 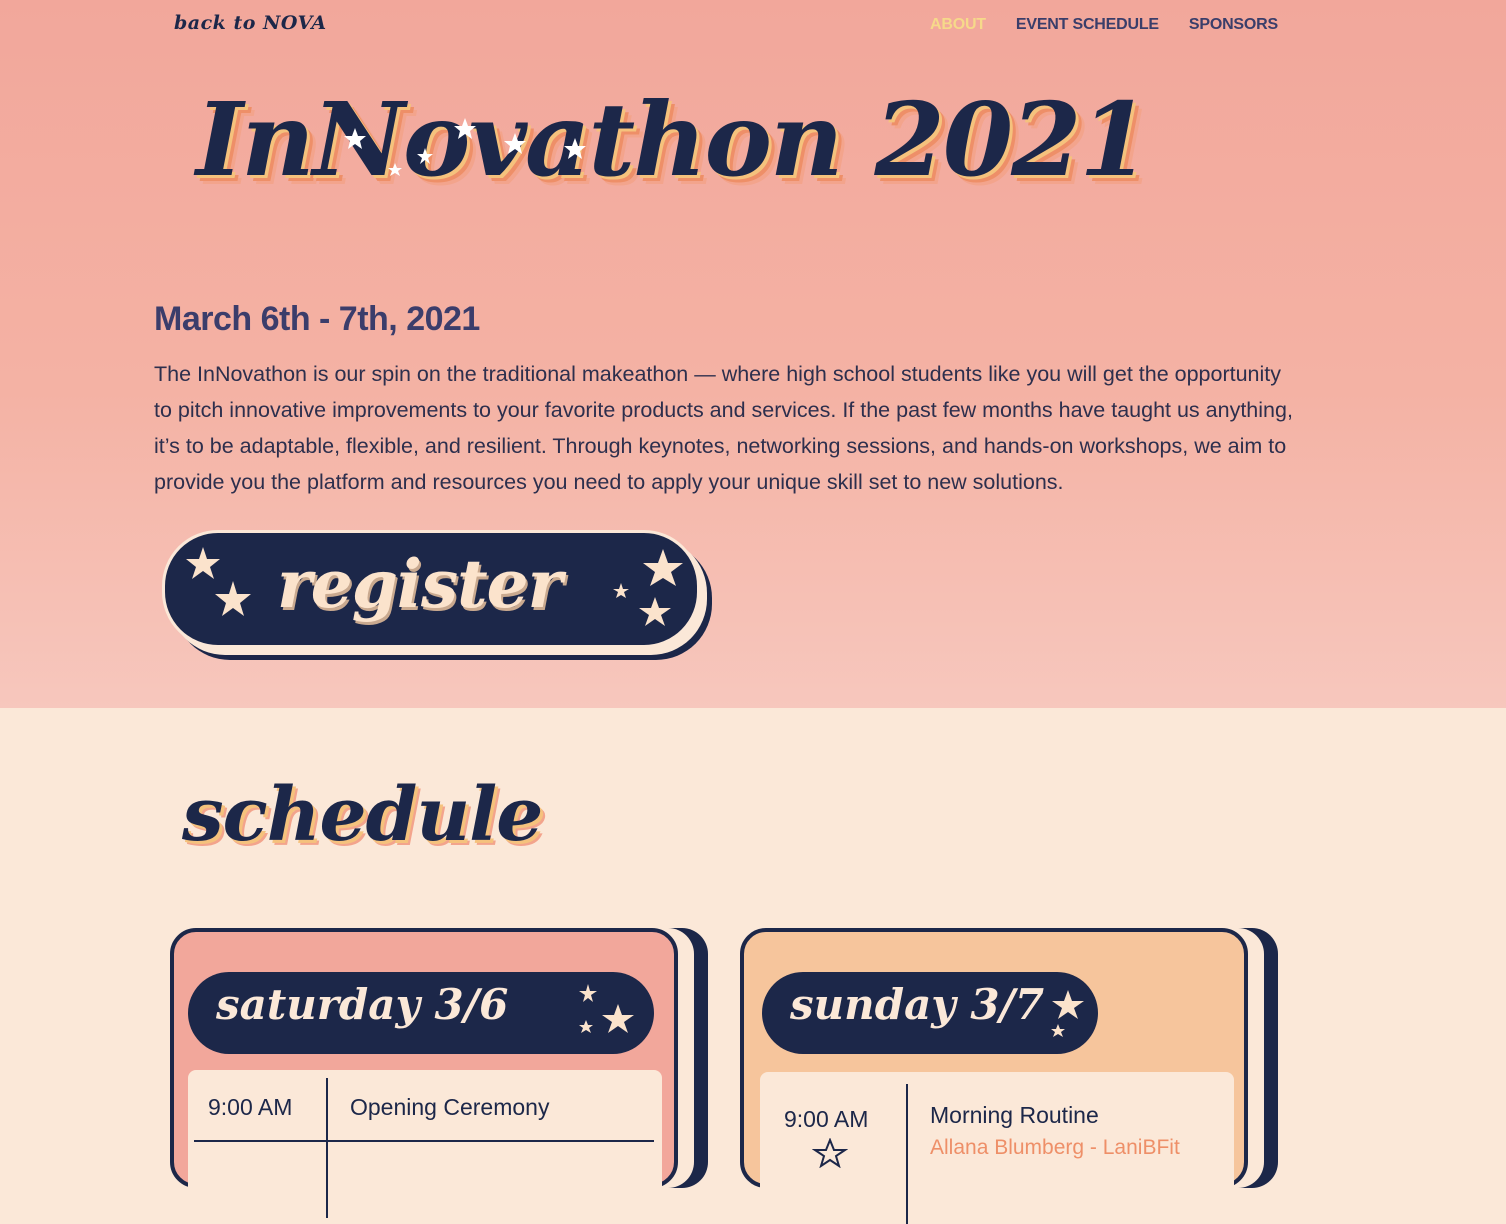 I want to click on day-pill: sunday 3/7, so click(x=930, y=1013).